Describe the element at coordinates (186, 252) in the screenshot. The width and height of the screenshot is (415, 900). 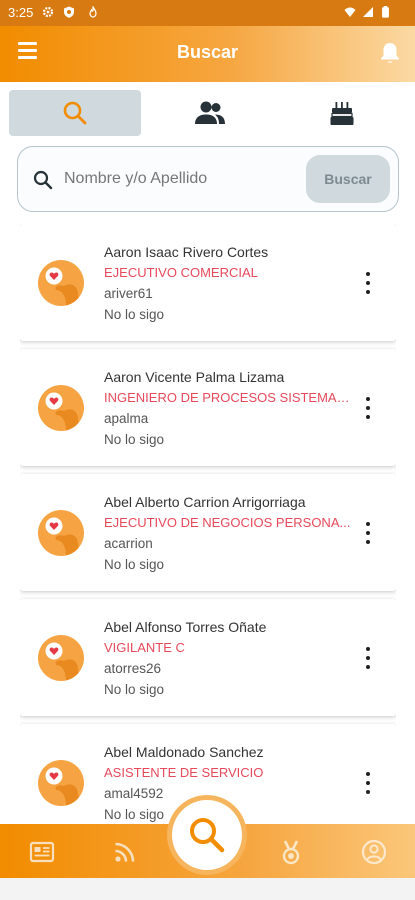
I see `person-name: Aaron Isaac Rivero Cortes` at that location.